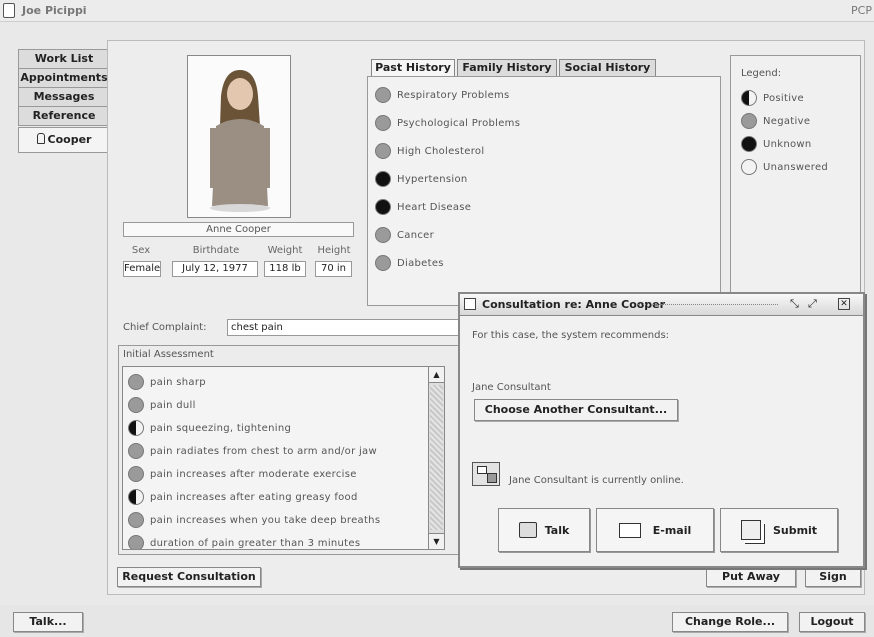 This screenshot has height=637, width=874. I want to click on assessment-item-label: pain sharp, so click(178, 382).